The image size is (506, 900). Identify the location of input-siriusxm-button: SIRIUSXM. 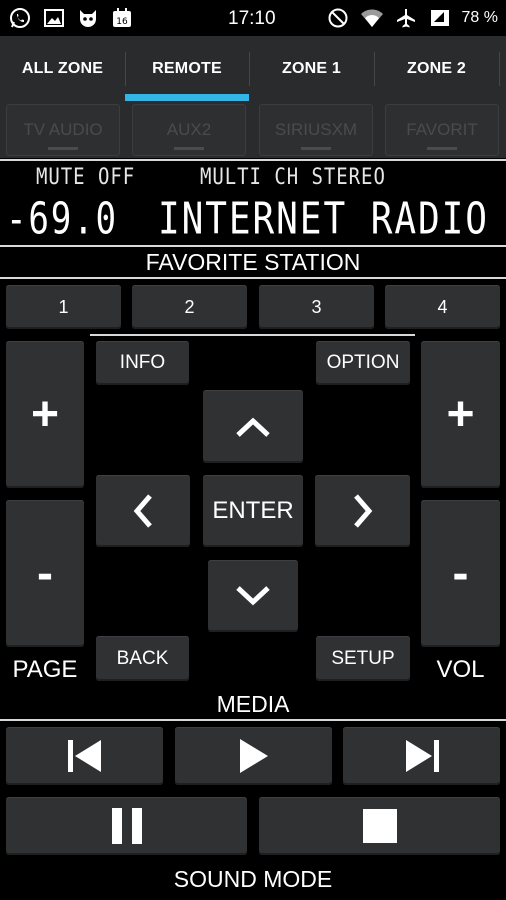
(316, 130).